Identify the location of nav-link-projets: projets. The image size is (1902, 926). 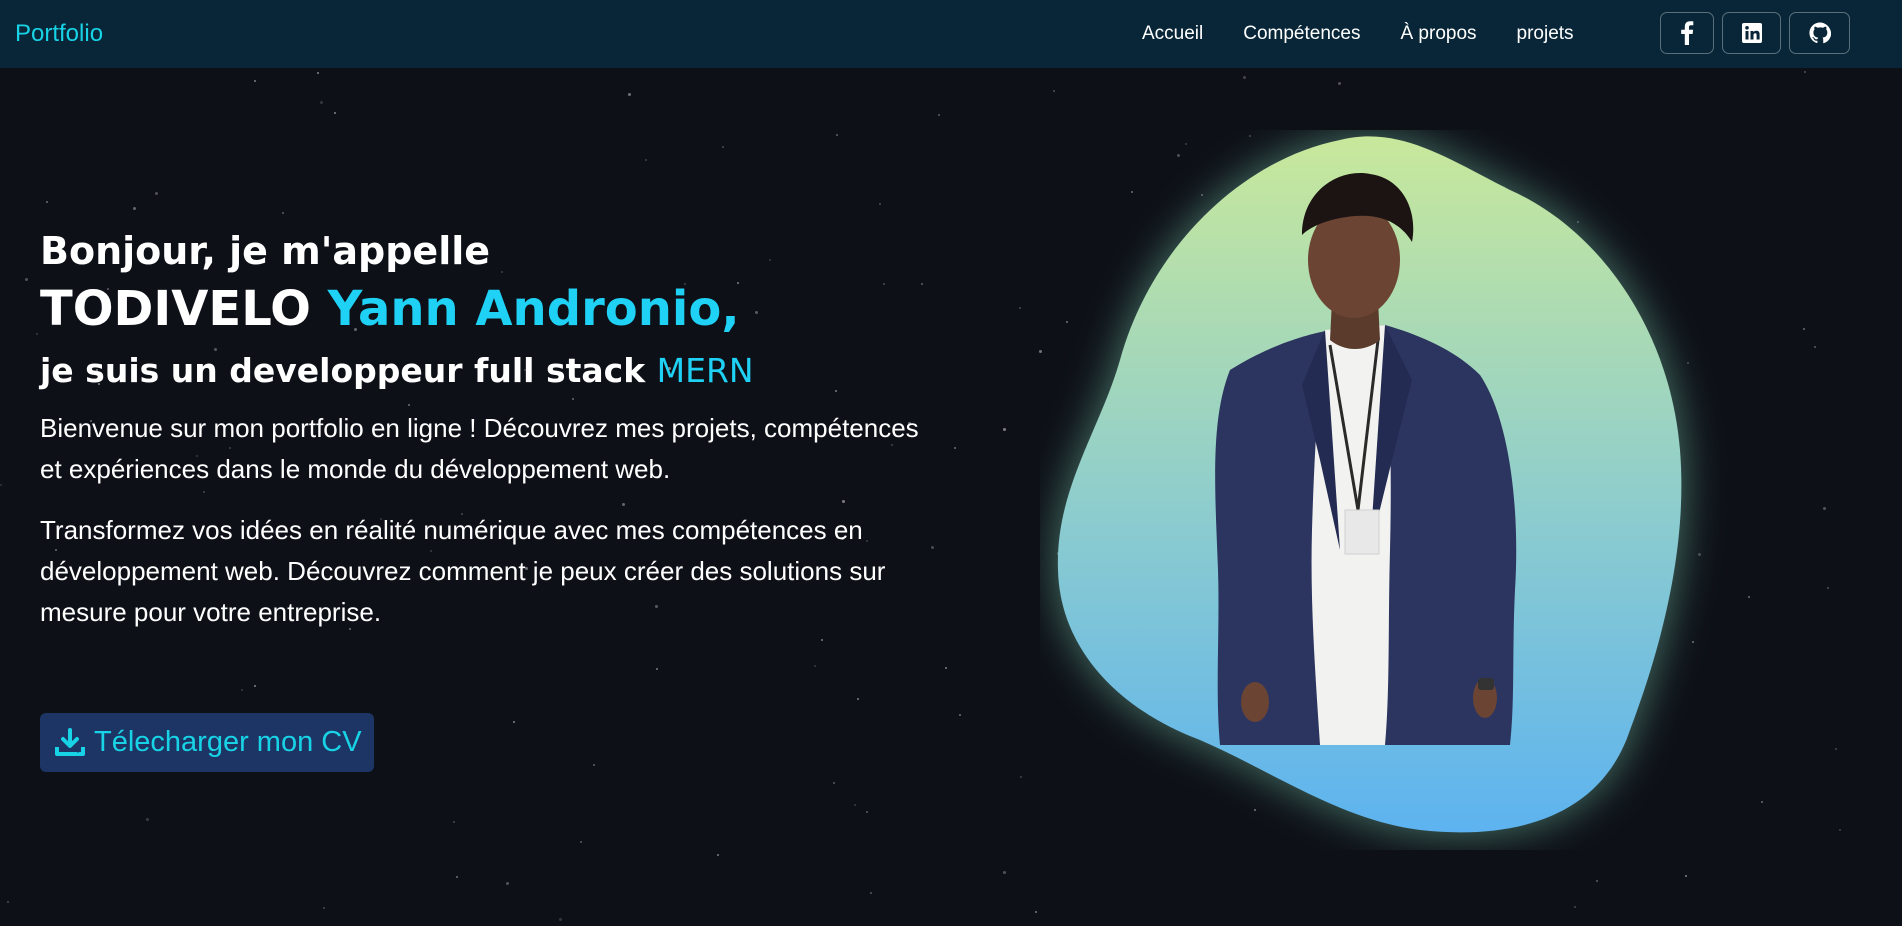
(1545, 34).